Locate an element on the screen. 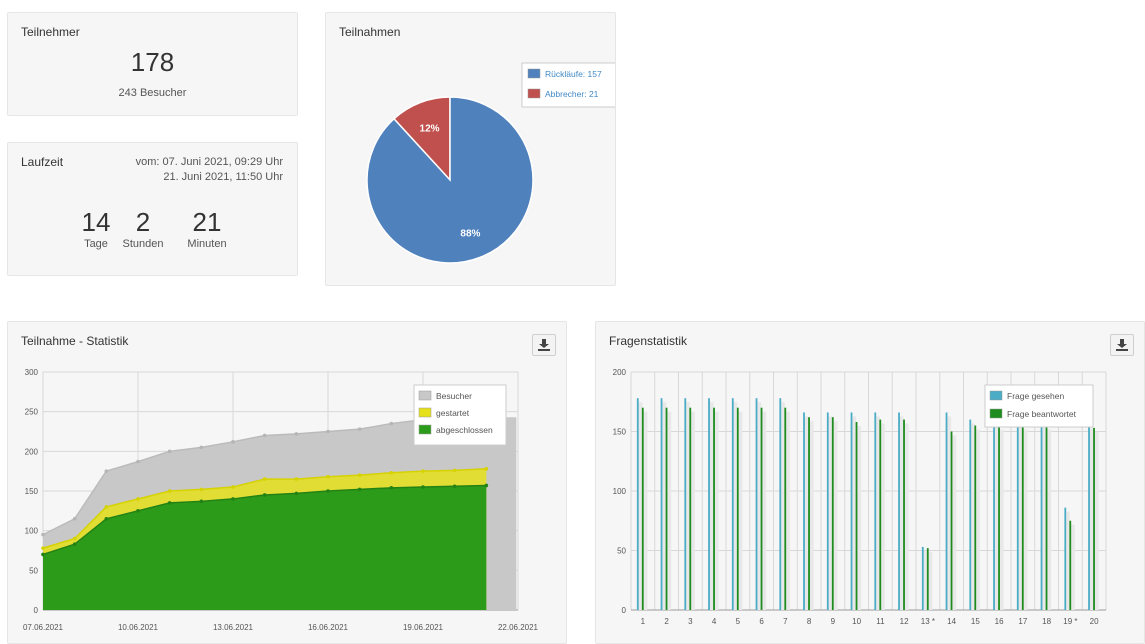  x-tick-label: 6 is located at coordinates (761, 621).